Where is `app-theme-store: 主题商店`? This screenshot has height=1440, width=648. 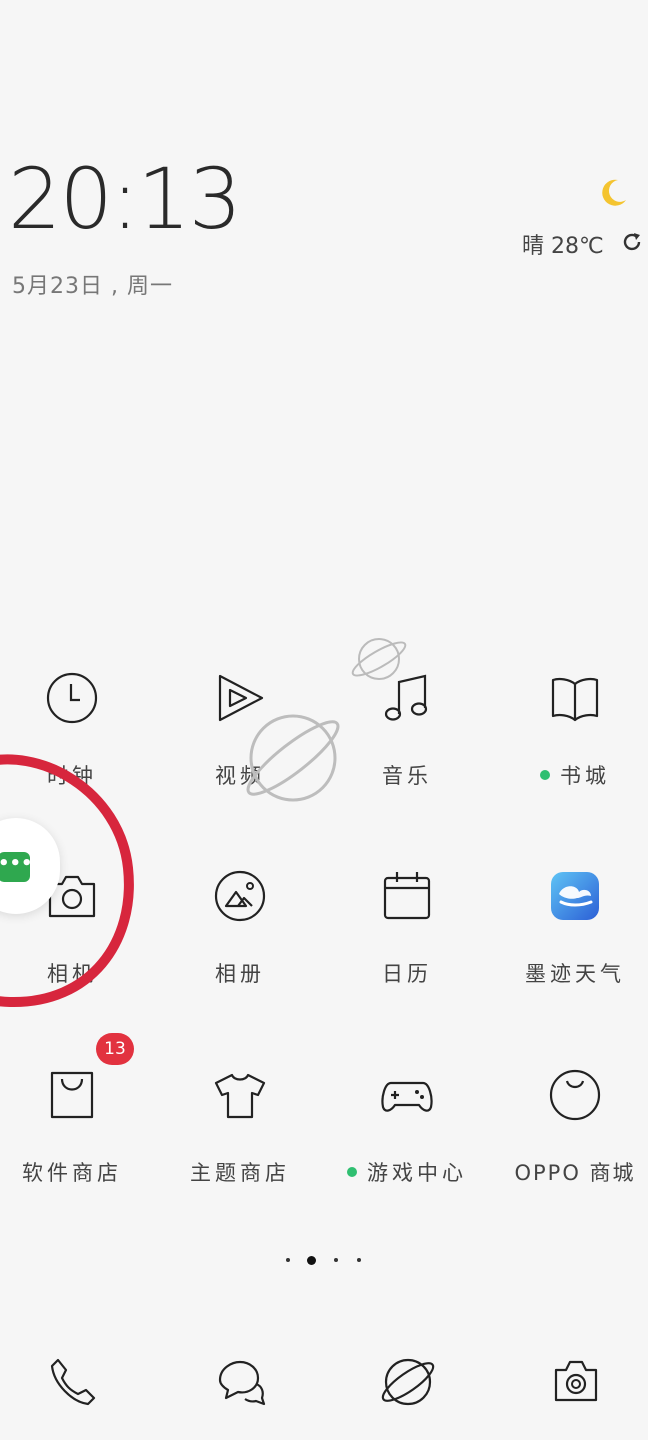 app-theme-store: 主题商店 is located at coordinates (240, 1142).